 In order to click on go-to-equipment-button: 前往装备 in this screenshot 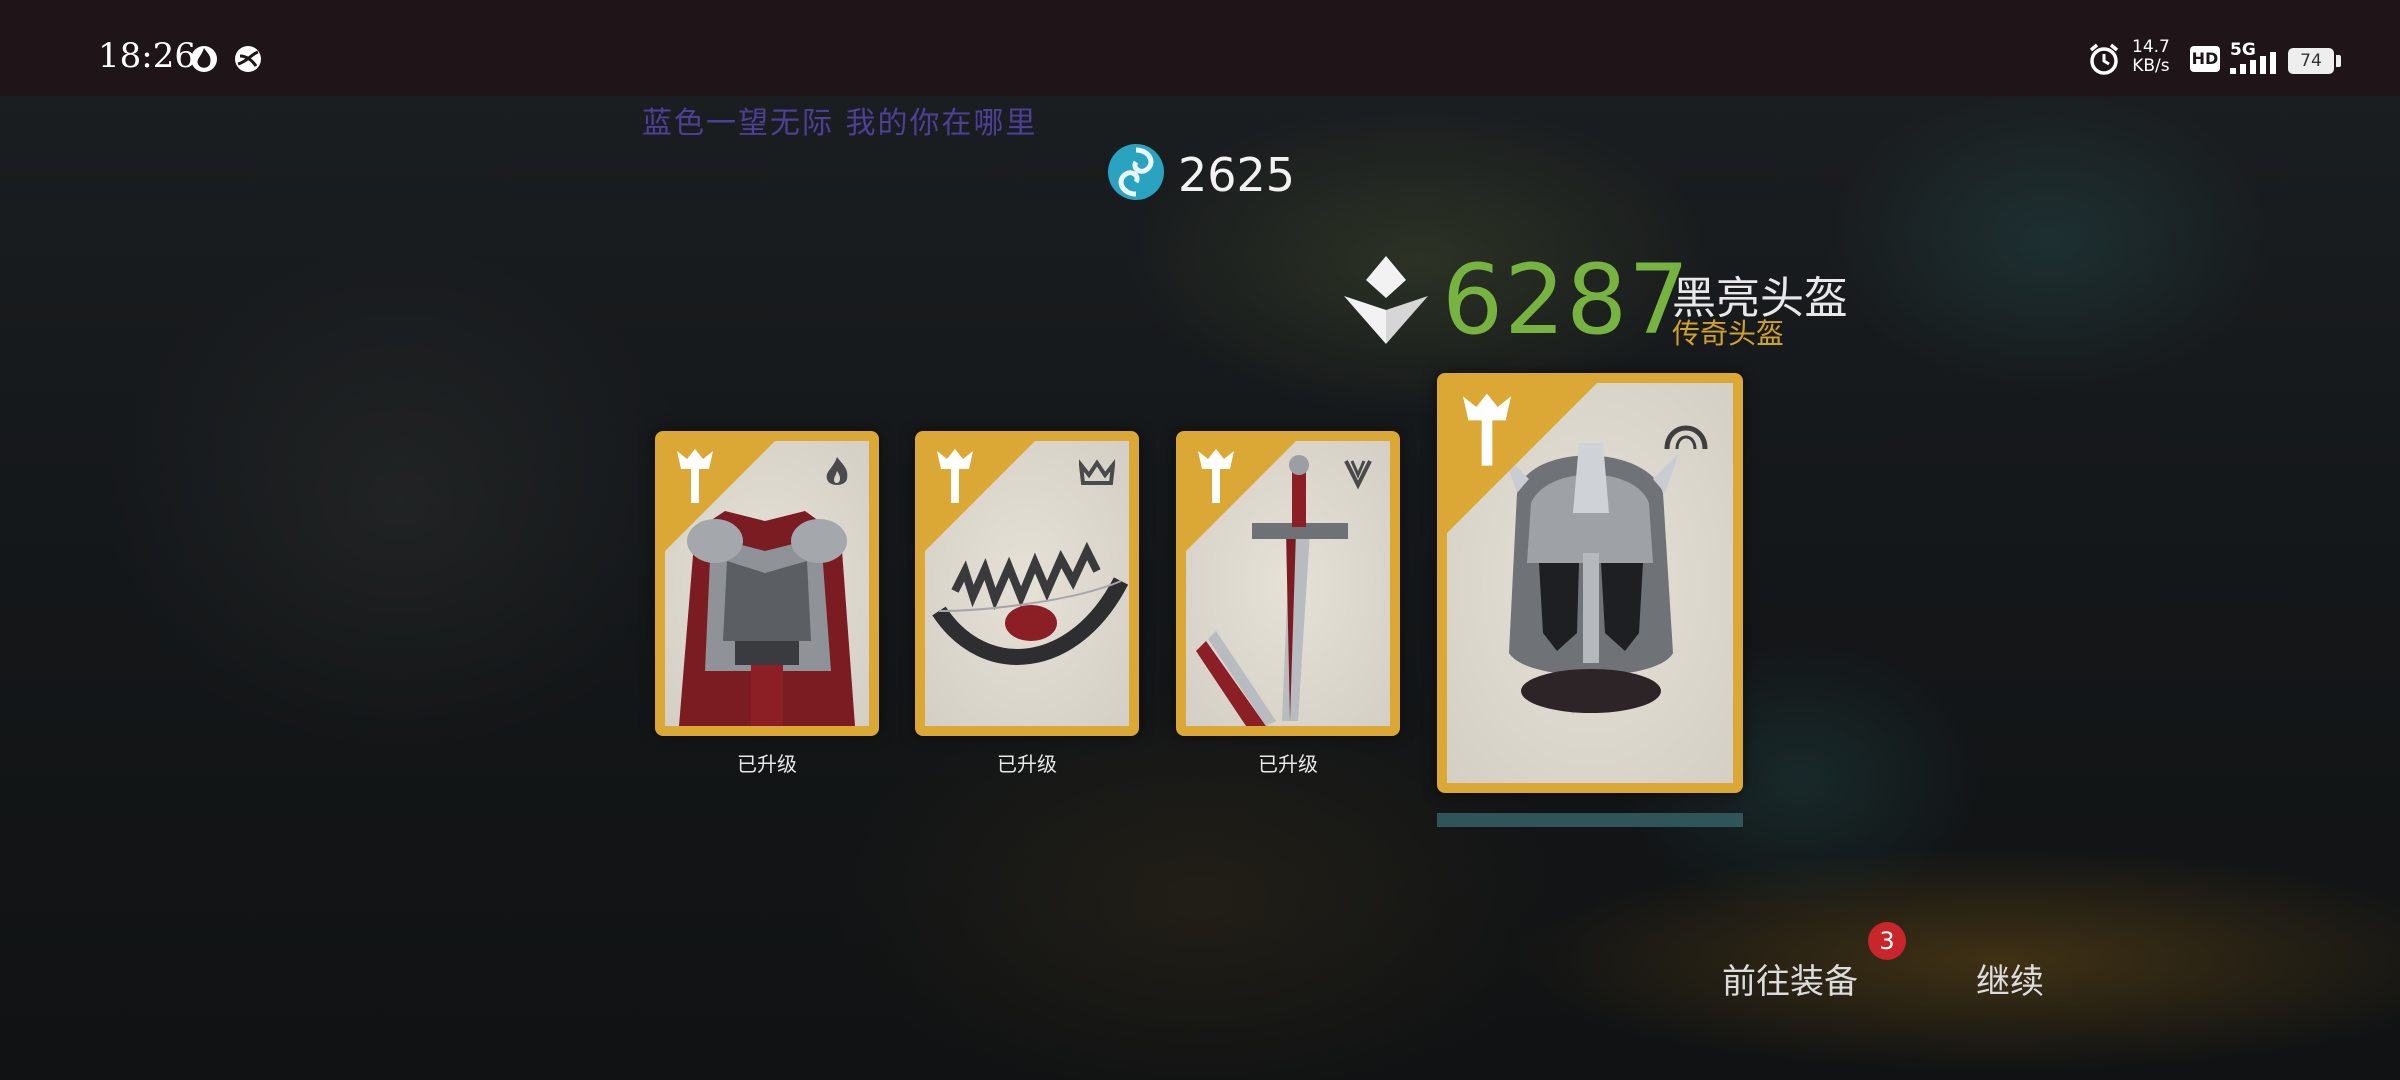, I will do `click(1790, 978)`.